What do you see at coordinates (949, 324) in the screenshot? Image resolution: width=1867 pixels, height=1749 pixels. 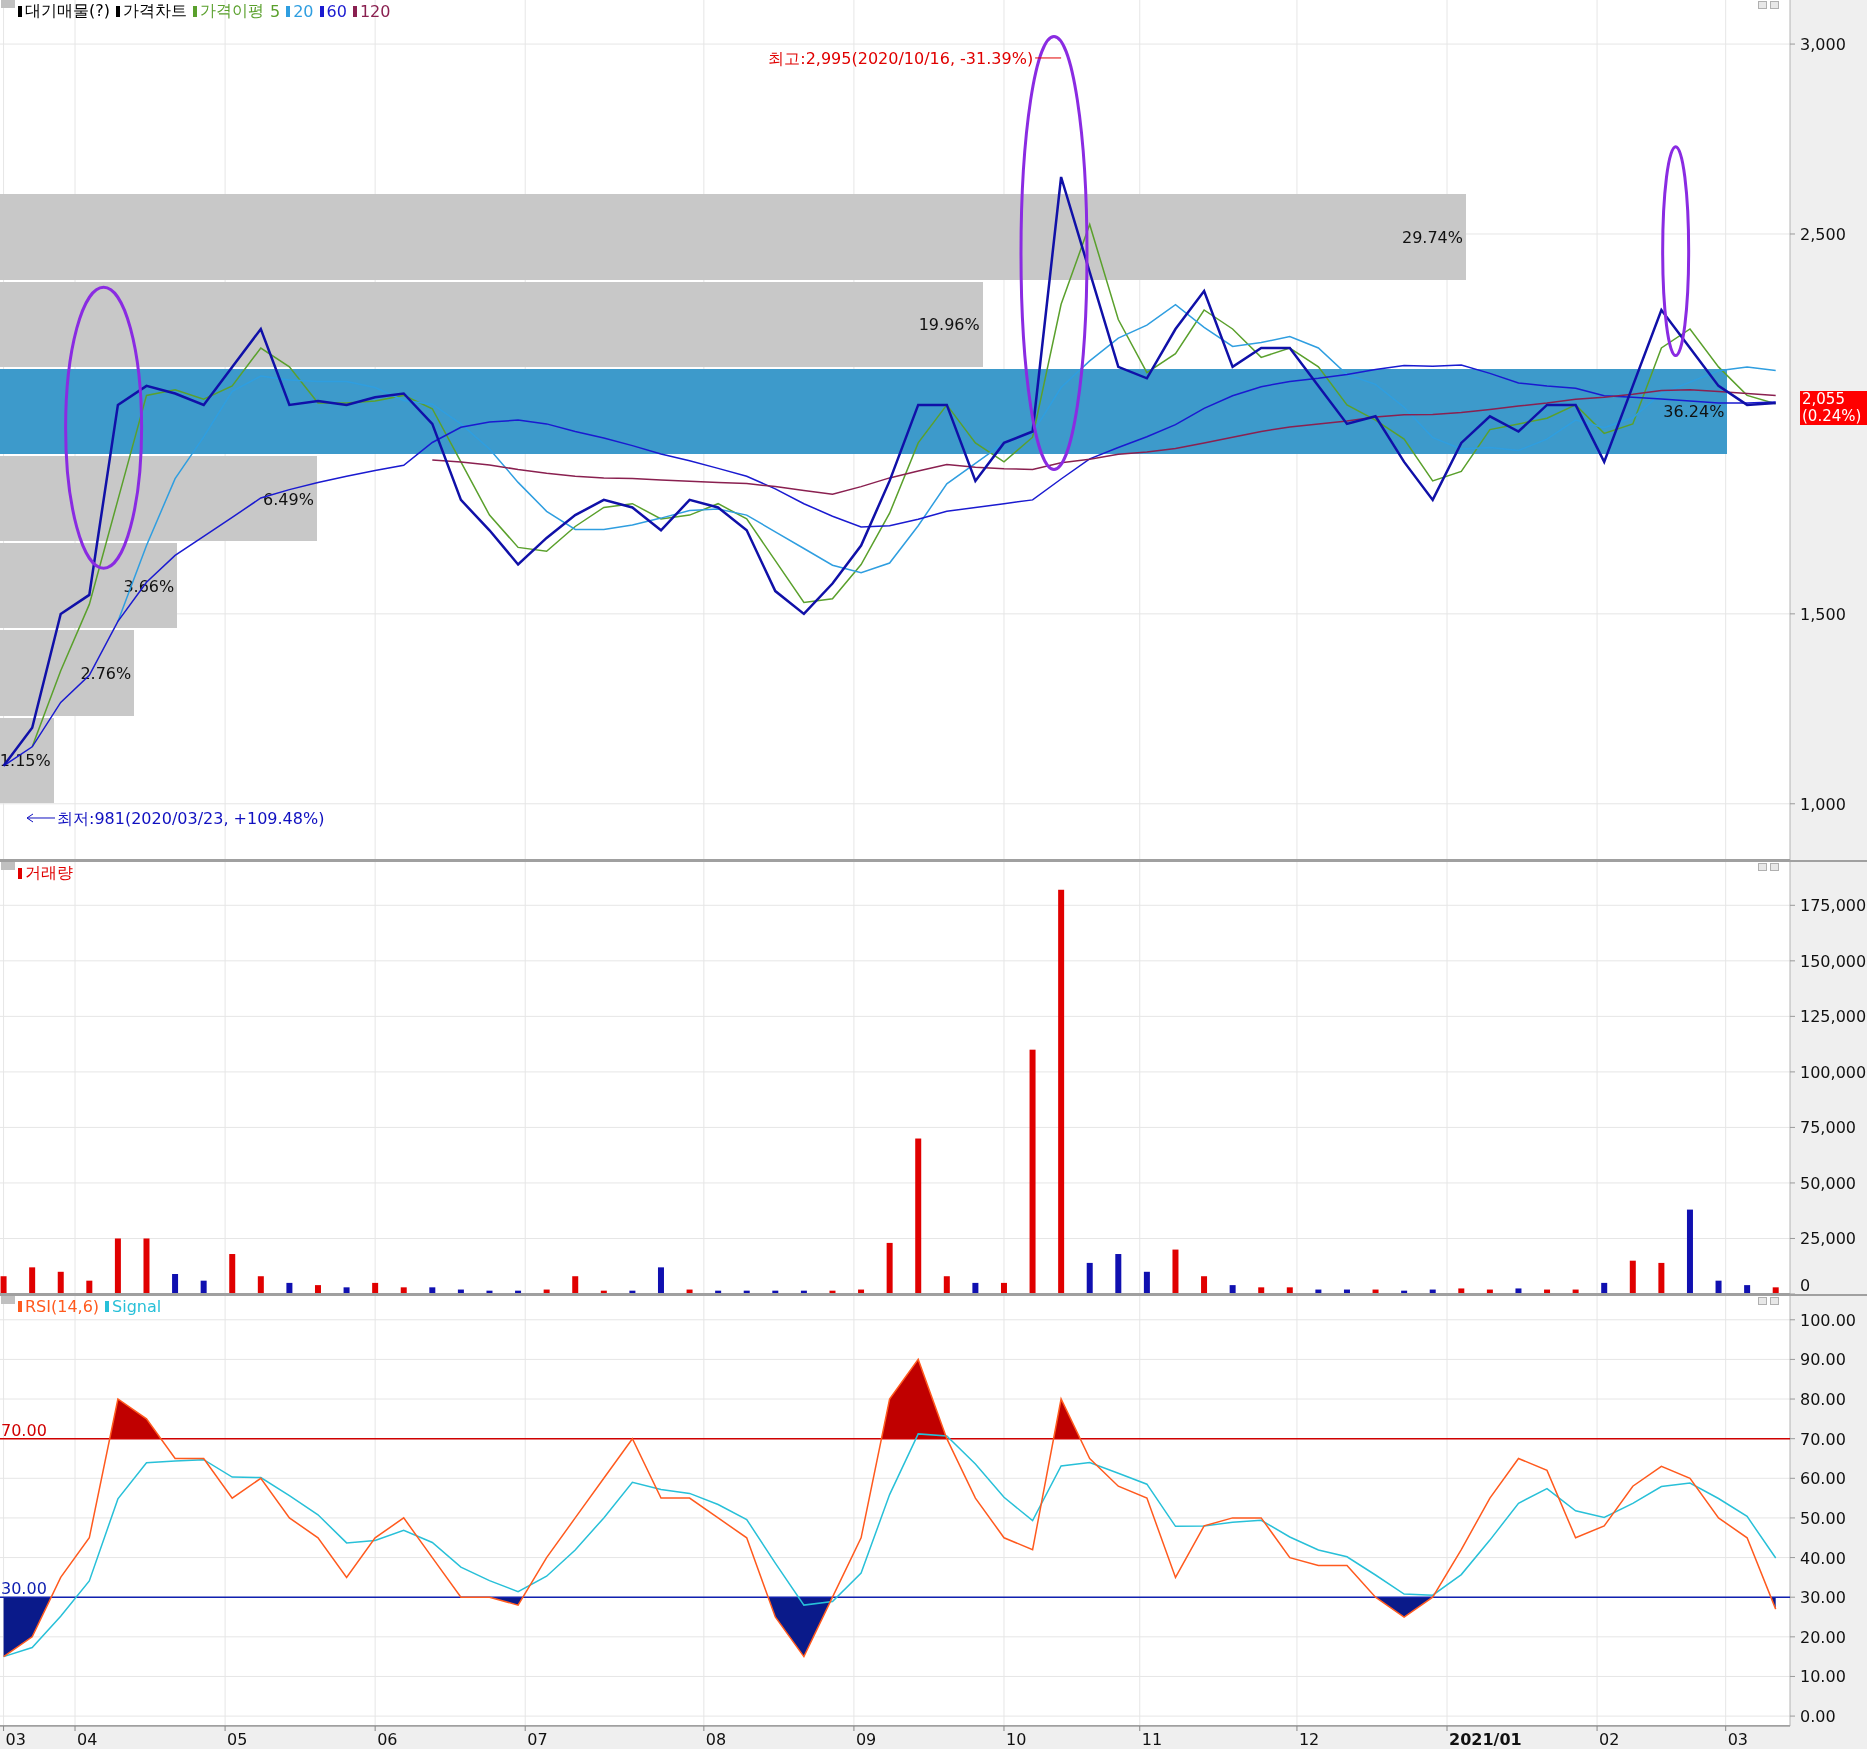 I see `volume-profile-label: 19.96%` at bounding box center [949, 324].